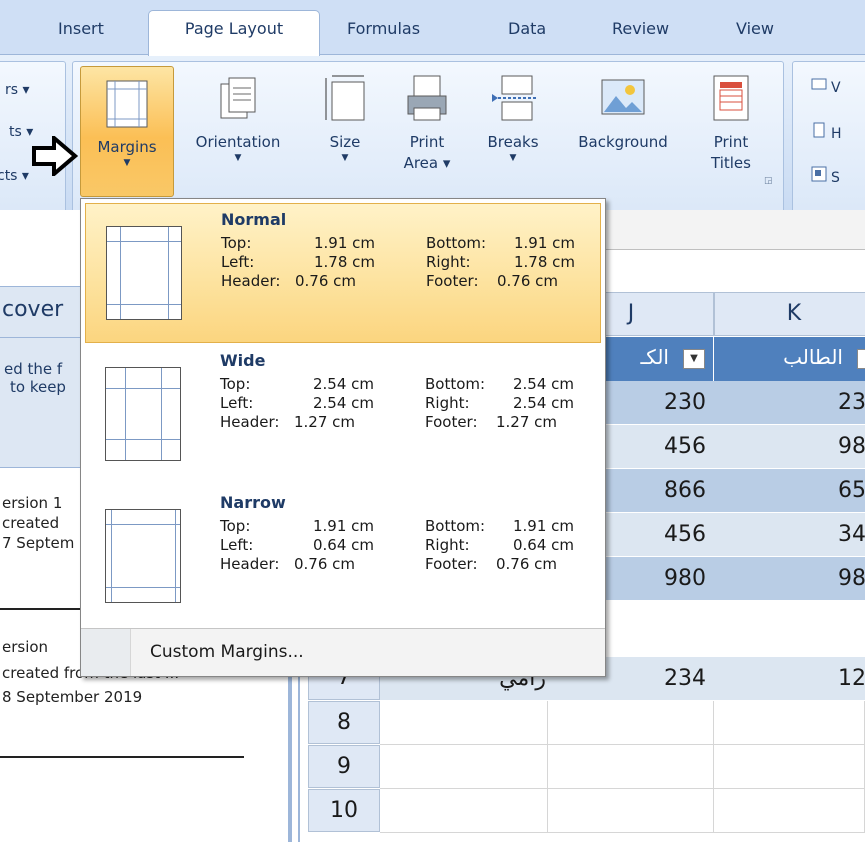  Describe the element at coordinates (127, 131) in the screenshot. I see `margins-button: Margins ▼` at that location.